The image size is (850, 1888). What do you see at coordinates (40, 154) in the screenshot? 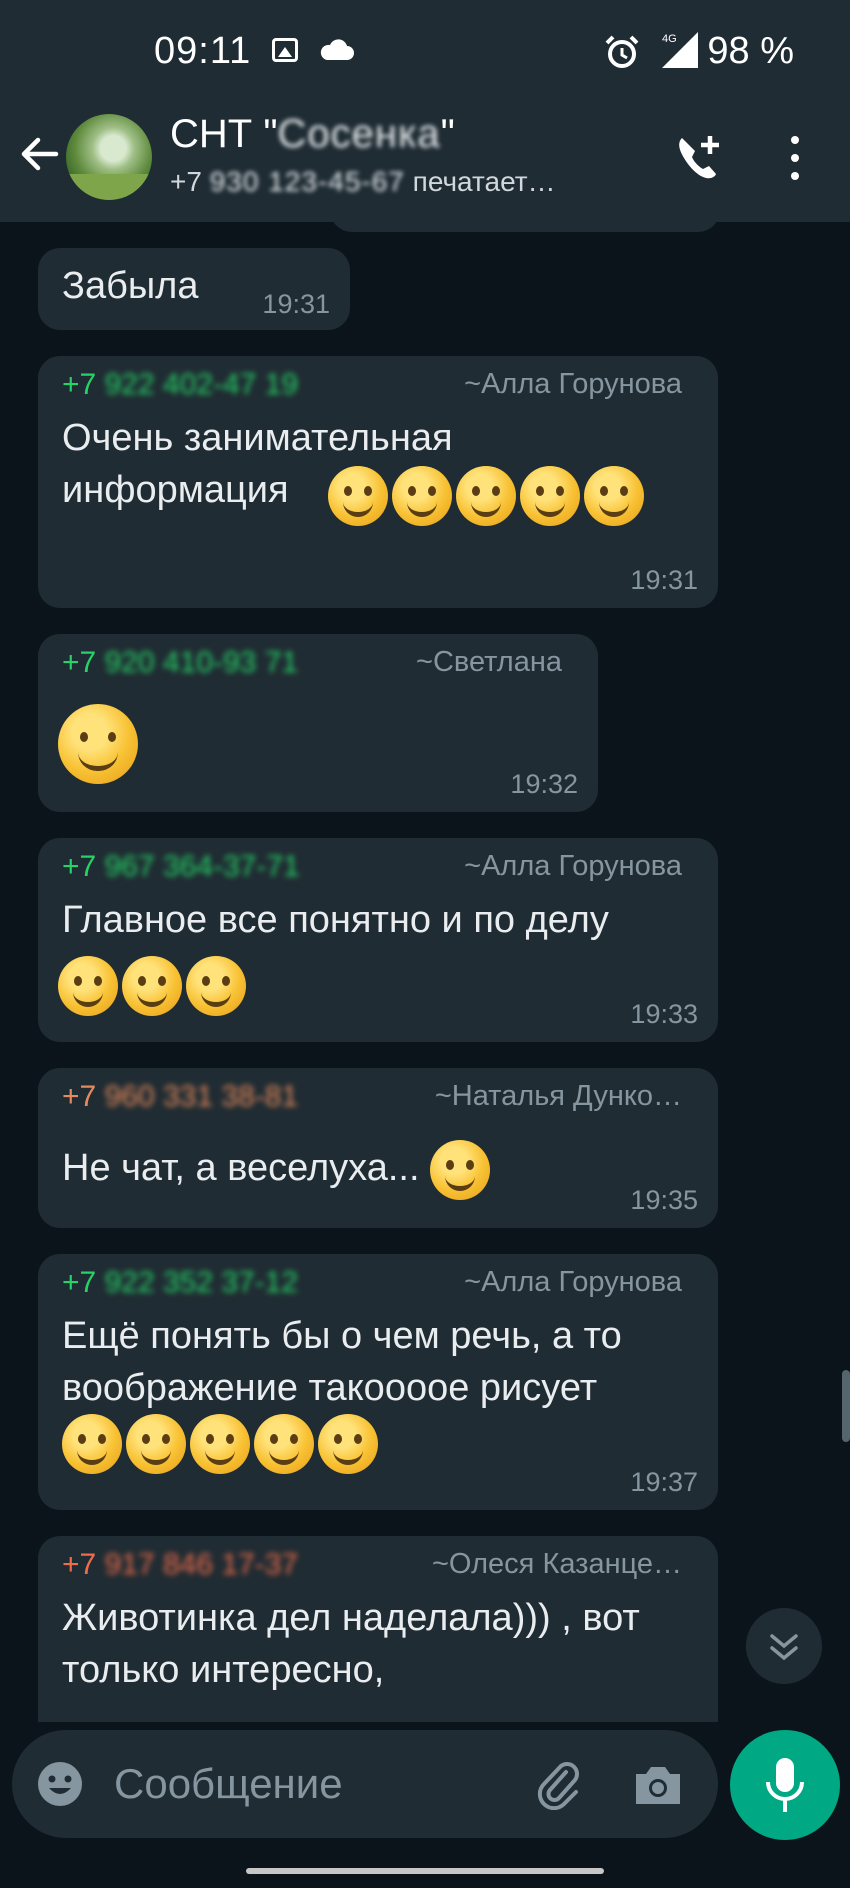
I see `back-arrow-icon` at bounding box center [40, 154].